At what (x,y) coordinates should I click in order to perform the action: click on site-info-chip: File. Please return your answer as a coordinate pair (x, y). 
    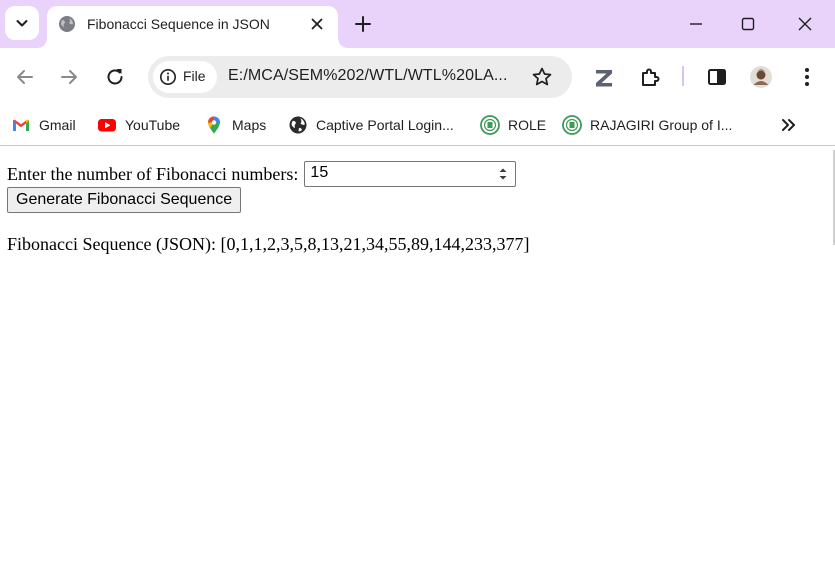
    Looking at the image, I should click on (185, 77).